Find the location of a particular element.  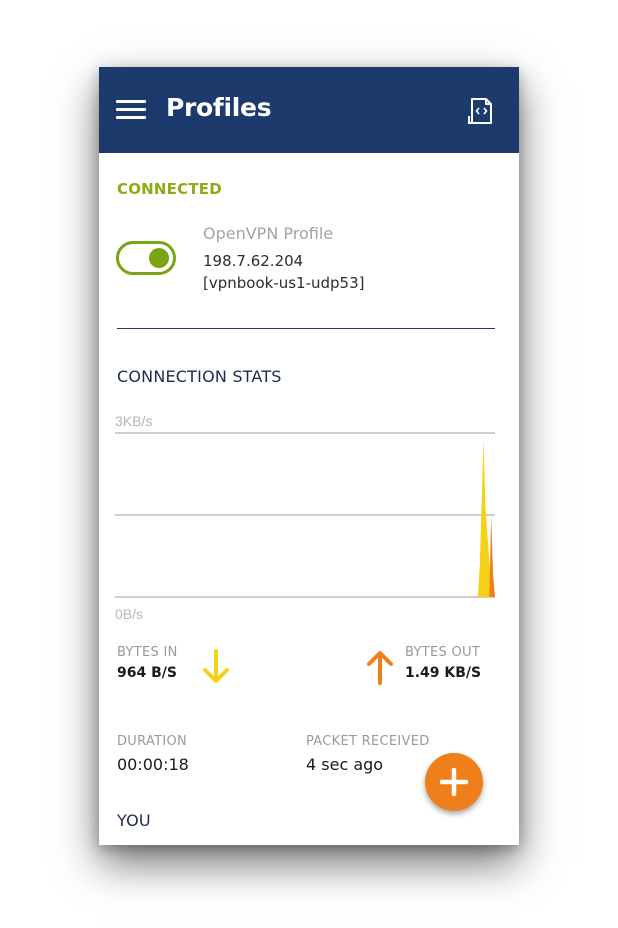

app-bar: Profiles is located at coordinates (309, 110).